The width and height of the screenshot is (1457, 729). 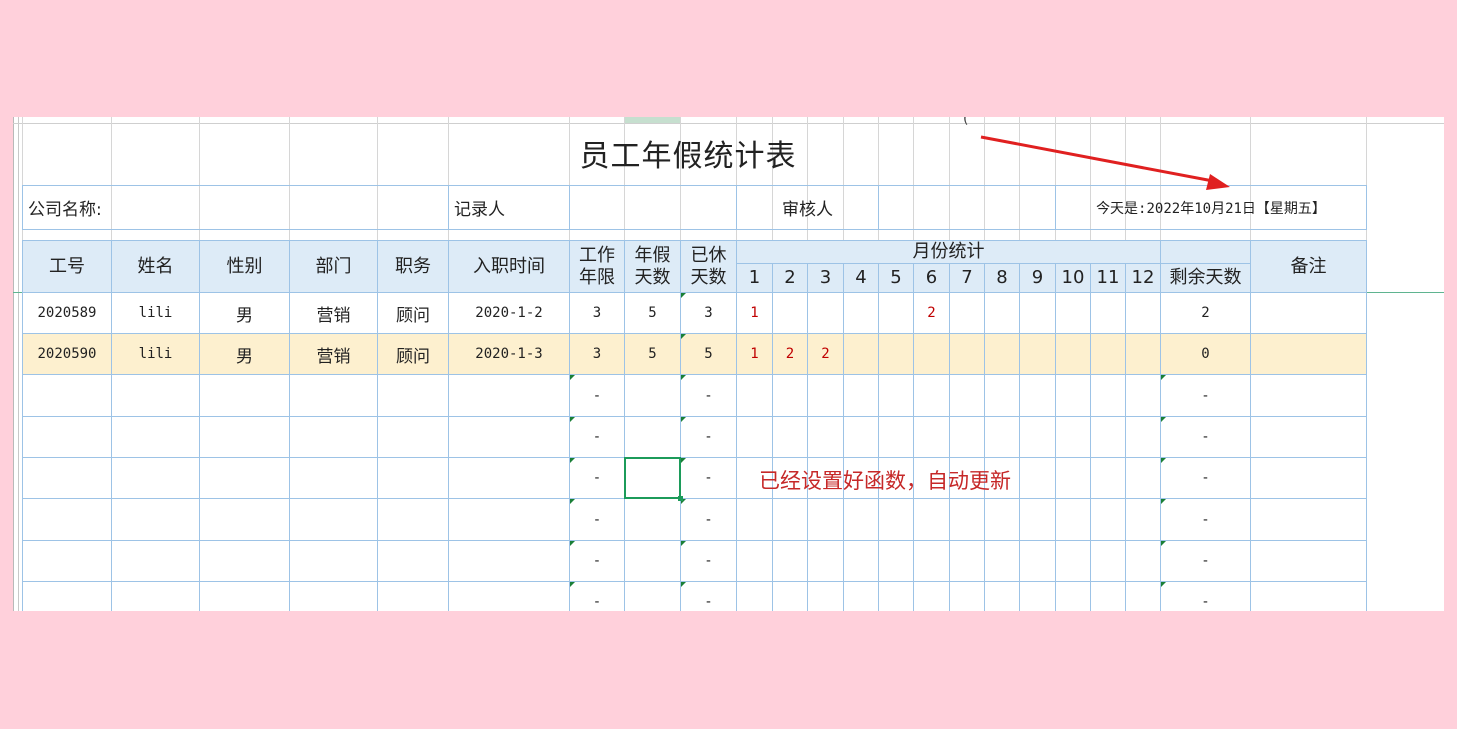 I want to click on arrow-shaft, so click(x=1097, y=159).